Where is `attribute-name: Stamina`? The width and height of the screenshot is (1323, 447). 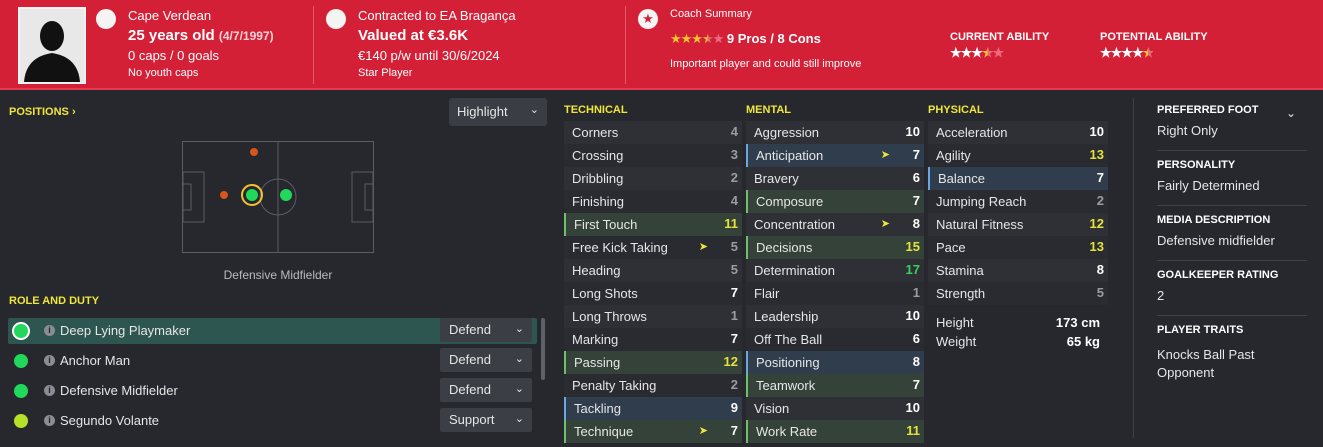 attribute-name: Stamina is located at coordinates (960, 270).